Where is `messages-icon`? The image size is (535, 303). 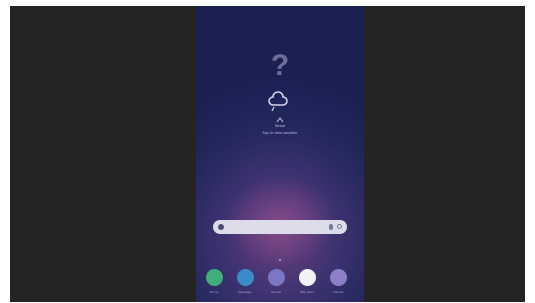
messages-icon is located at coordinates (245, 277).